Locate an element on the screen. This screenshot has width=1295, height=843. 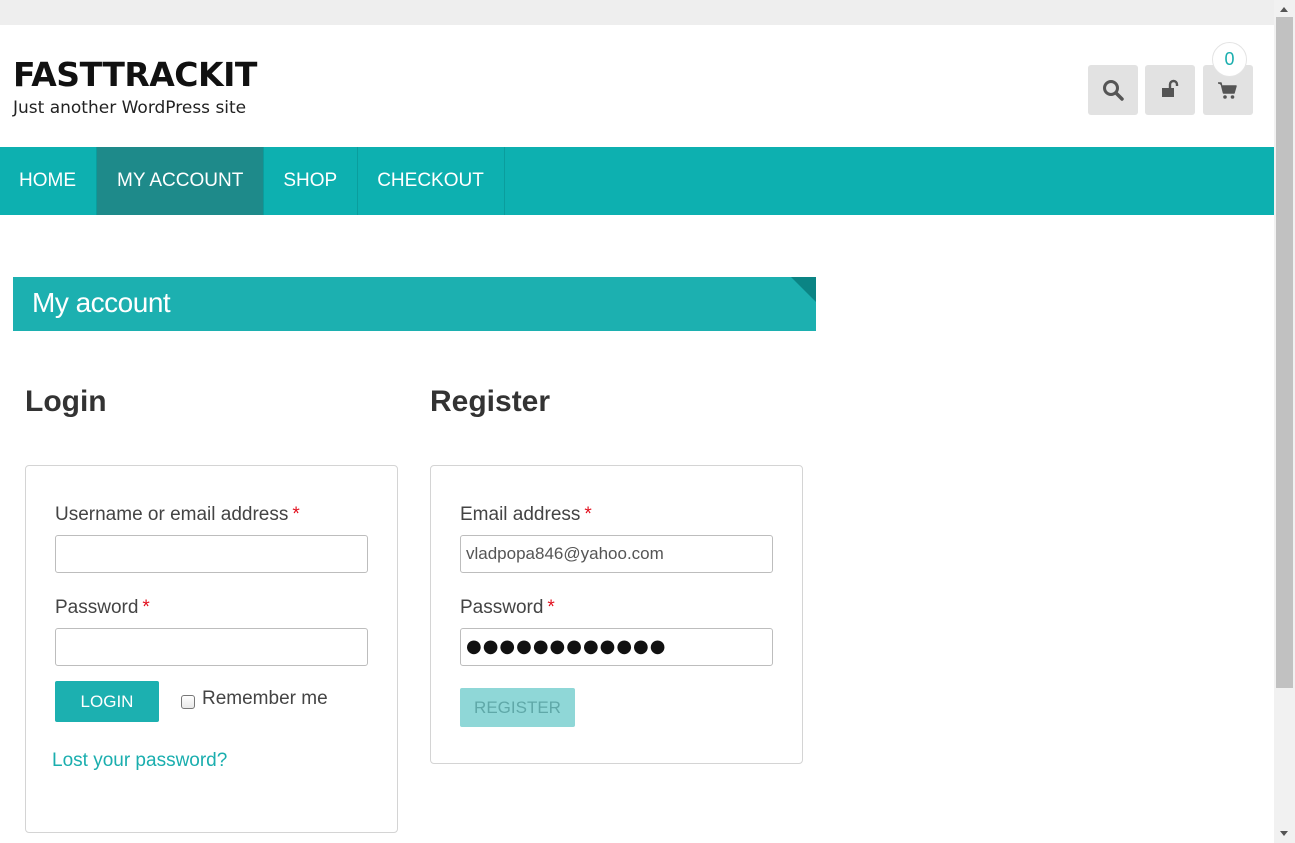
account-button is located at coordinates (1170, 90).